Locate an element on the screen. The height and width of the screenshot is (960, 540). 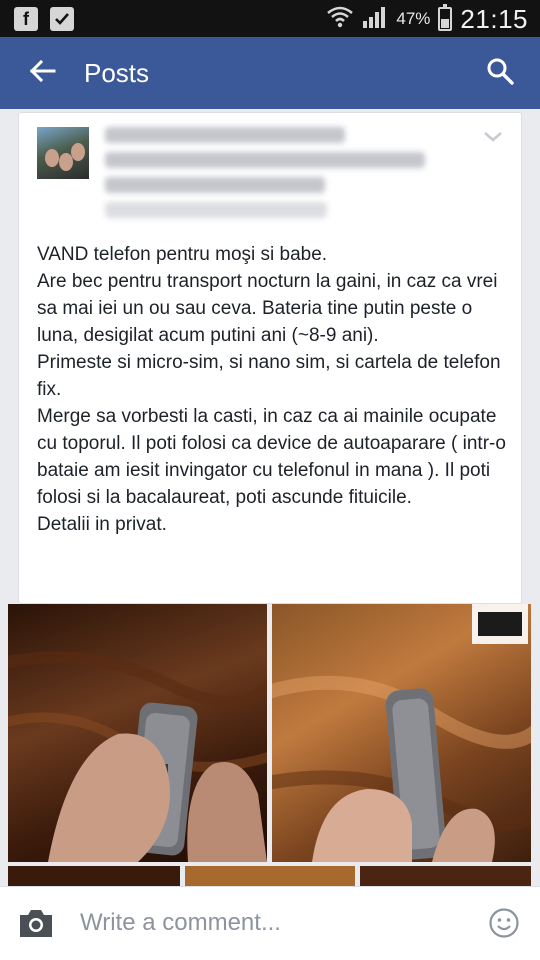
battery-percent: 47% is located at coordinates (413, 18).